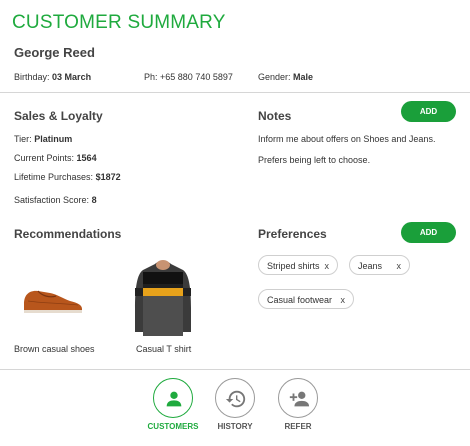 The height and width of the screenshot is (446, 470). I want to click on purchases-value: $1872, so click(108, 177).